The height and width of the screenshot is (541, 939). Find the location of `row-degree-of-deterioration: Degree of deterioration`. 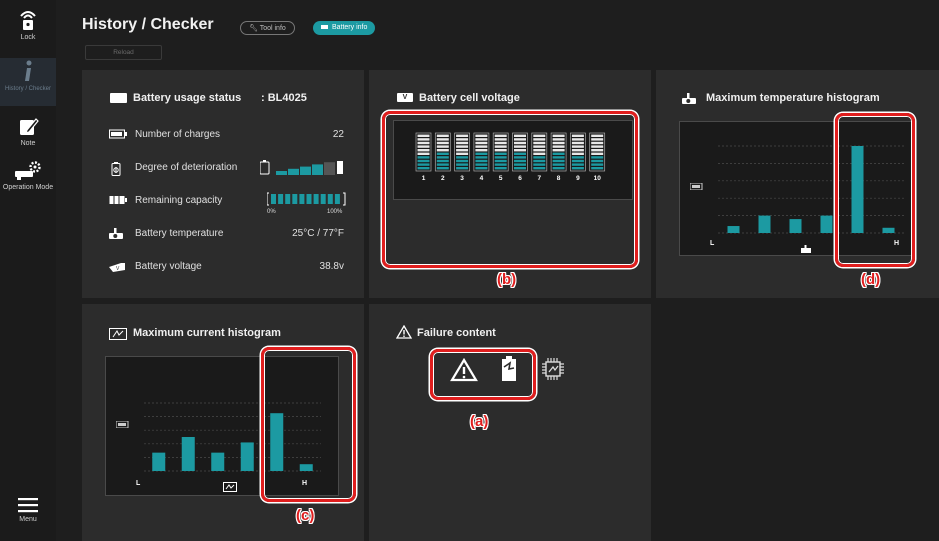

row-degree-of-deterioration: Degree of deterioration is located at coordinates (226, 168).